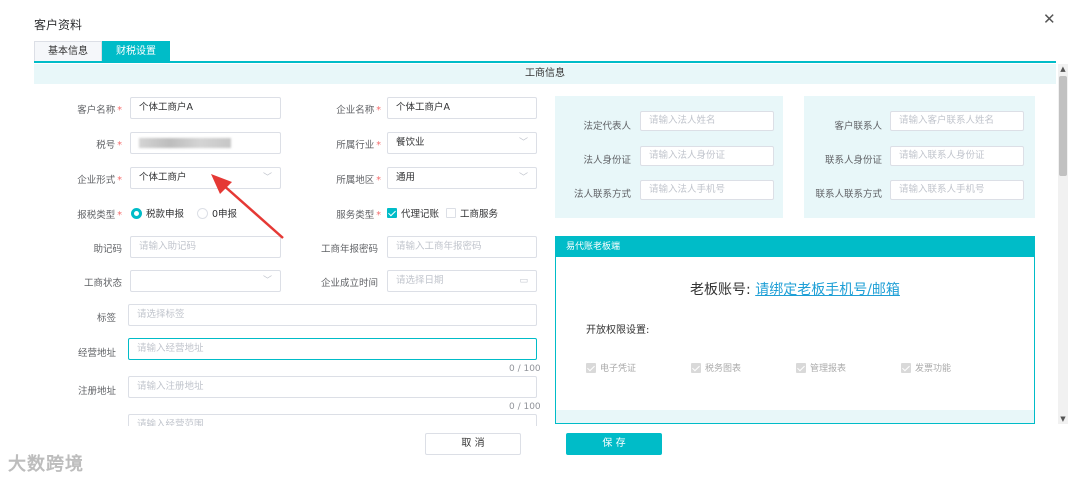  I want to click on radio-tax-declare: 税款申报, so click(157, 213).